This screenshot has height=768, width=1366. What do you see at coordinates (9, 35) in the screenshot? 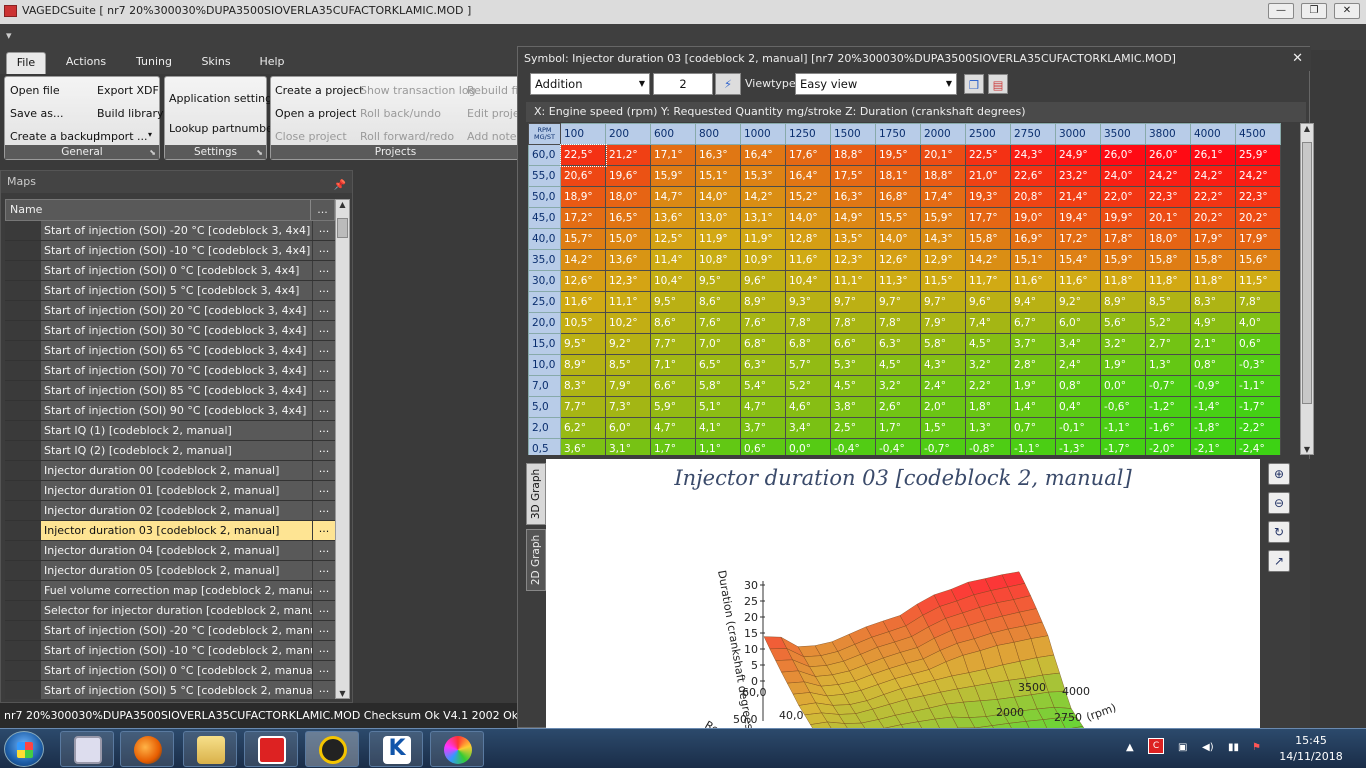
I see `quick-access-chevron-icon: ▾` at bounding box center [9, 35].